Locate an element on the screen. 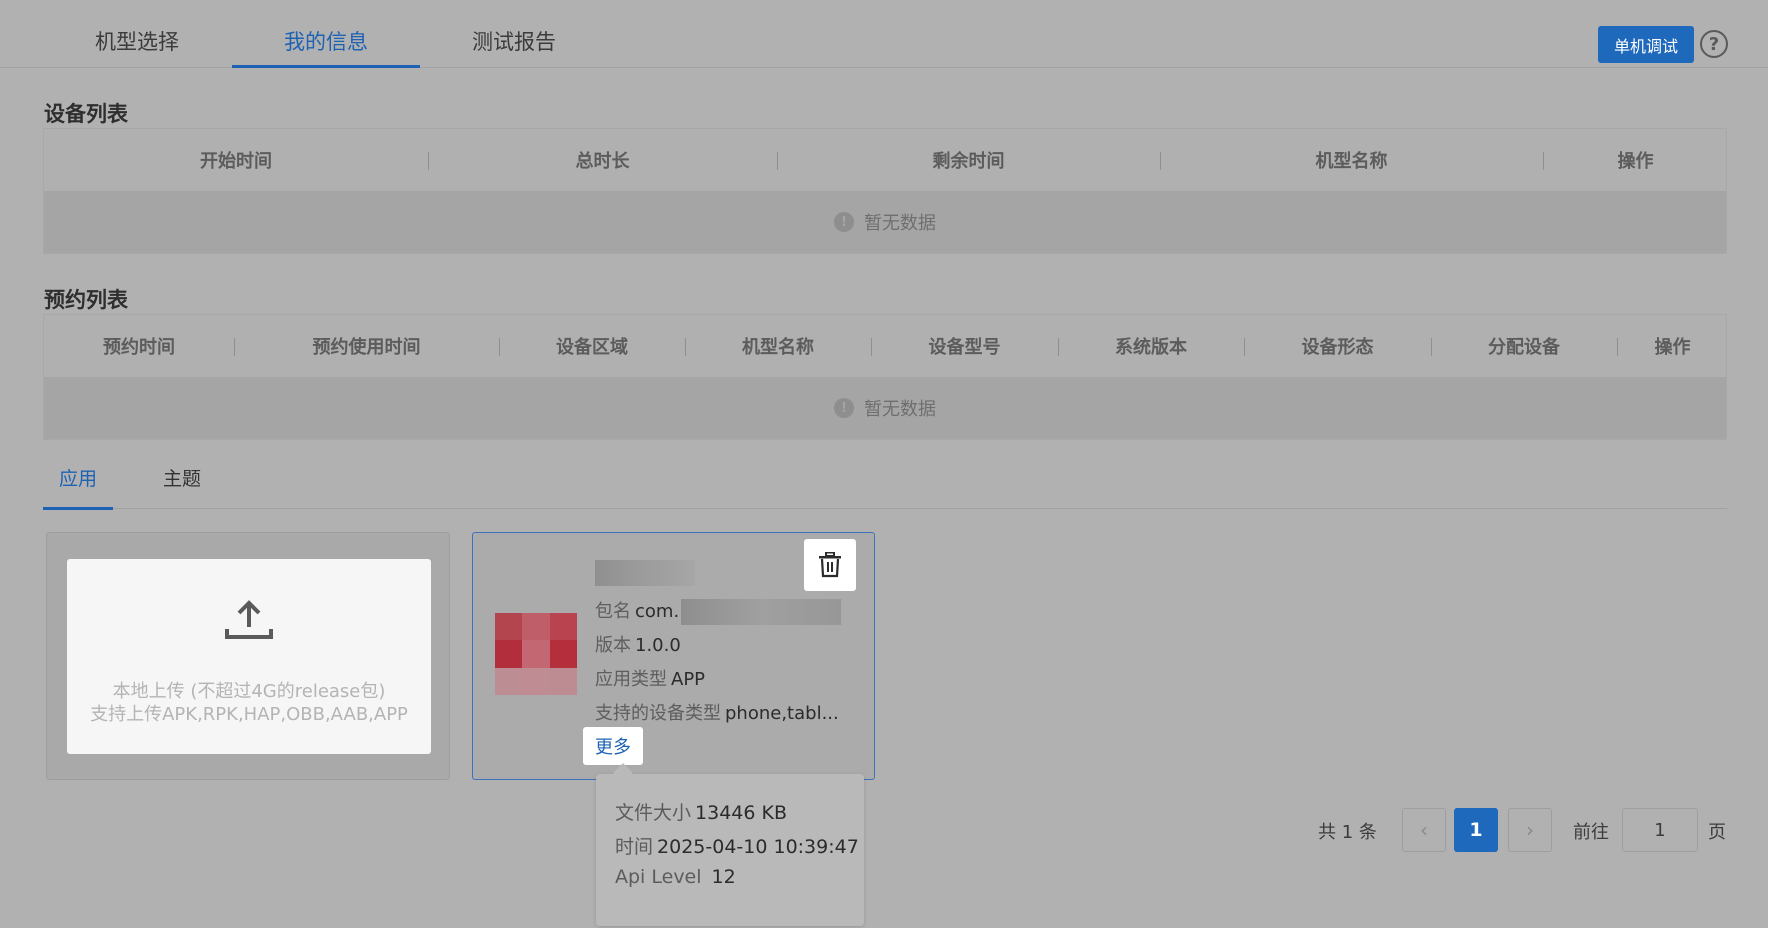 The width and height of the screenshot is (1768, 928). device-table: 开始时间 总时长 剩余时间 机型名称 操作 ! 暂无数据 is located at coordinates (885, 191).